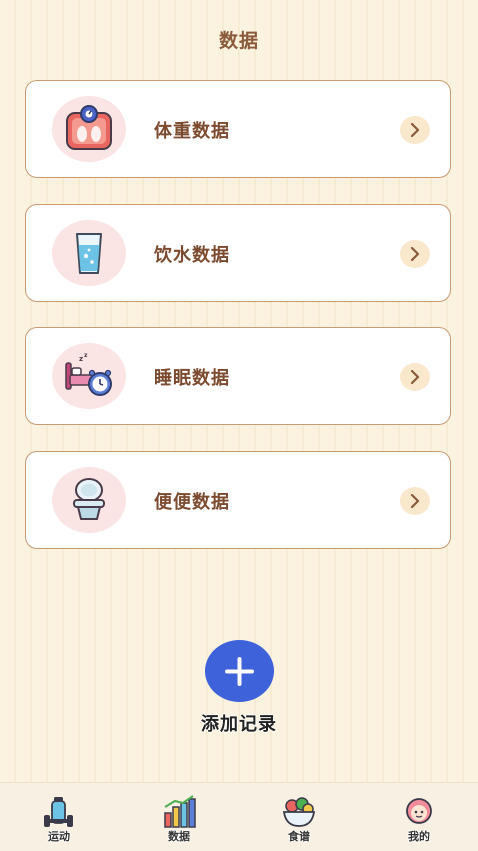 The width and height of the screenshot is (478, 851). What do you see at coordinates (192, 255) in the screenshot?
I see `card-label: 饮水数据` at bounding box center [192, 255].